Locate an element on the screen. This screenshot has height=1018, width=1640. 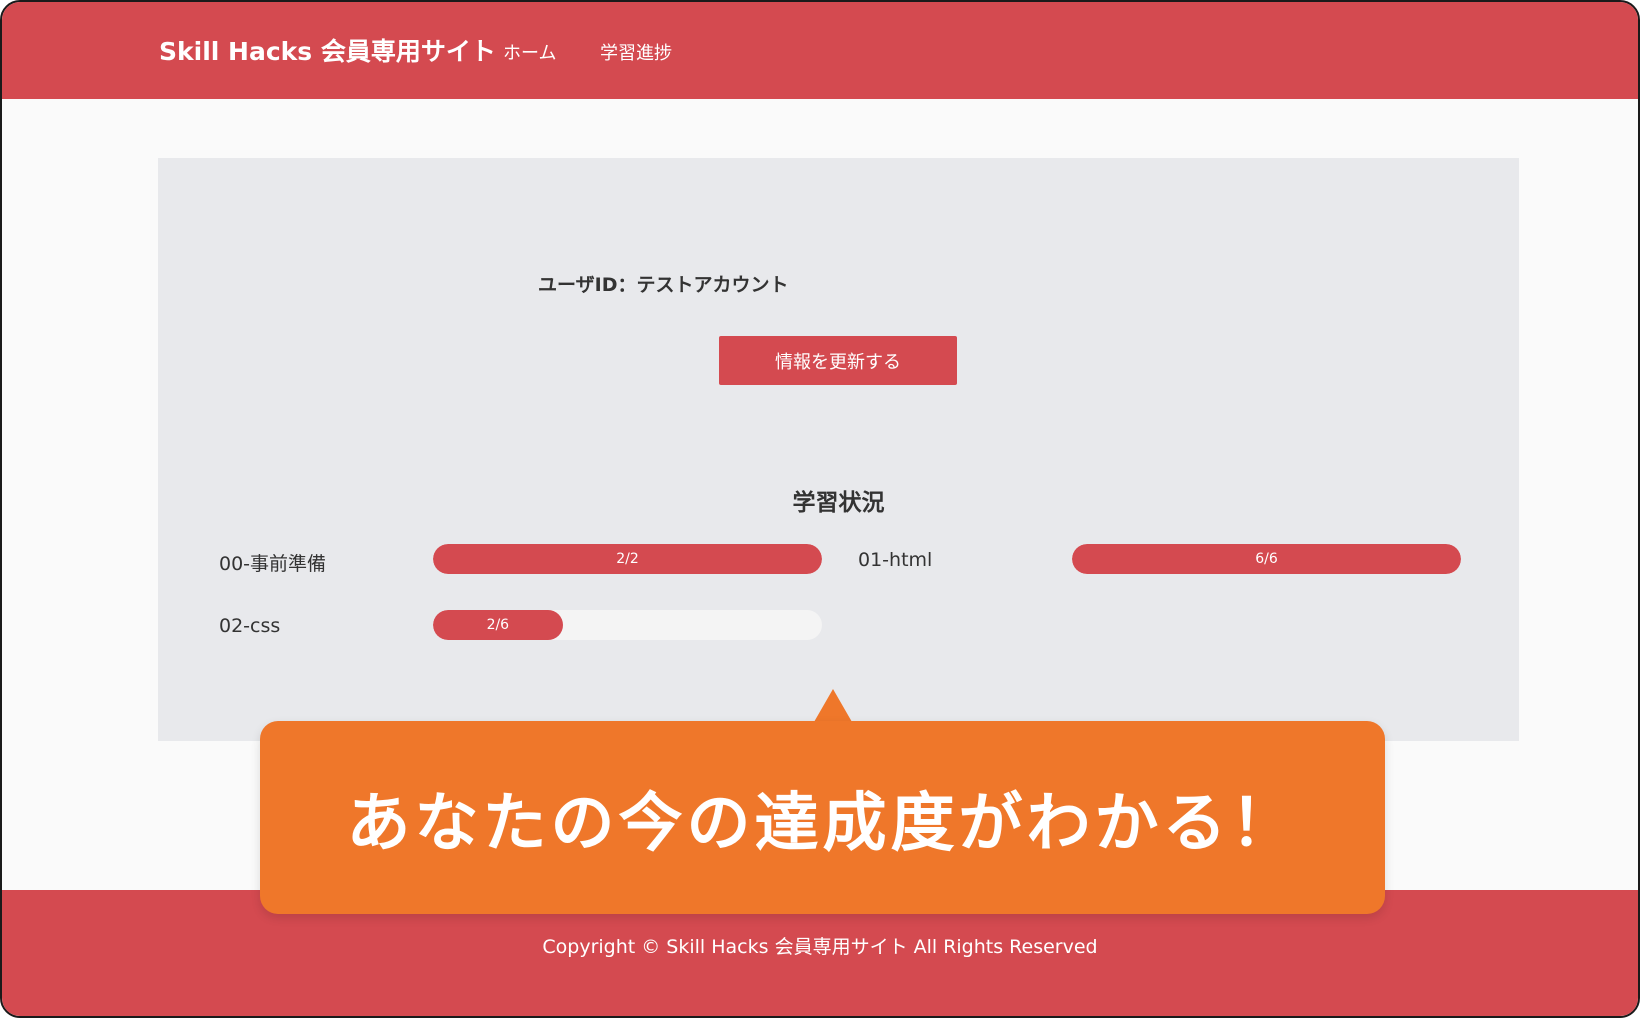
user-id-text: ユーザID：テストアカウント is located at coordinates (663, 285).